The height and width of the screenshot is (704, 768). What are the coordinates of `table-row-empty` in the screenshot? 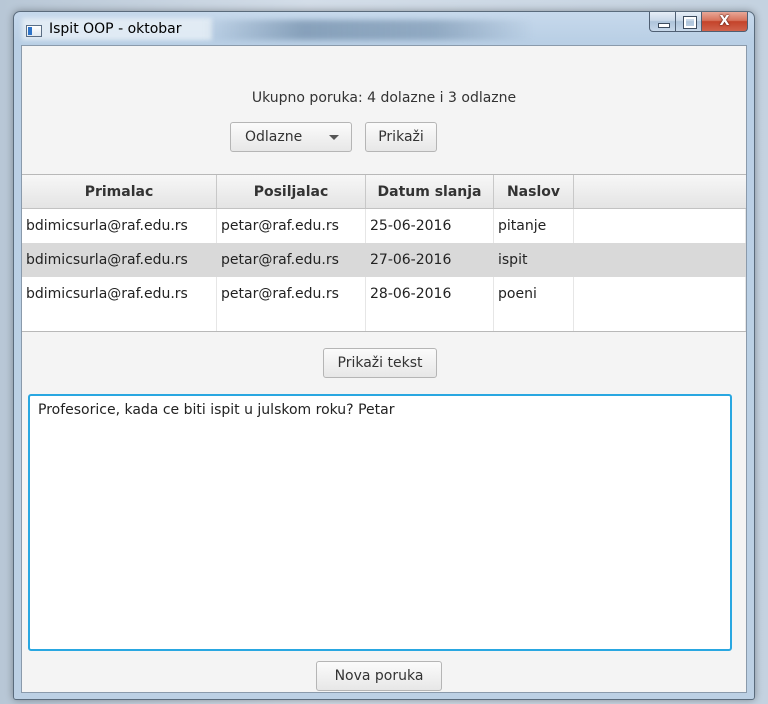 It's located at (384, 321).